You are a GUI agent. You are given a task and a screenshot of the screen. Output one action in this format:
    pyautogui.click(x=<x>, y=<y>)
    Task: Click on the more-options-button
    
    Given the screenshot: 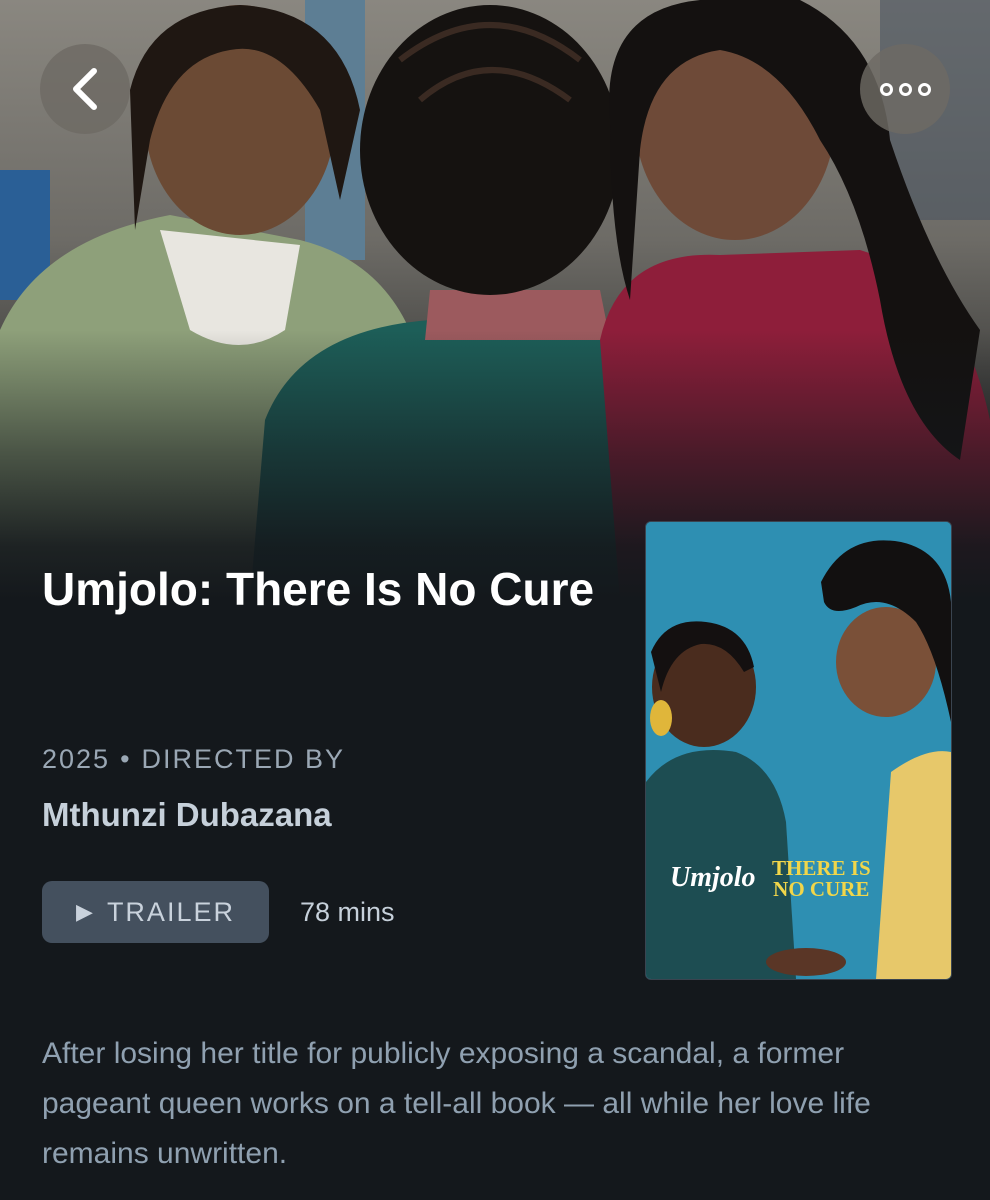 What is the action you would take?
    pyautogui.click(x=905, y=89)
    